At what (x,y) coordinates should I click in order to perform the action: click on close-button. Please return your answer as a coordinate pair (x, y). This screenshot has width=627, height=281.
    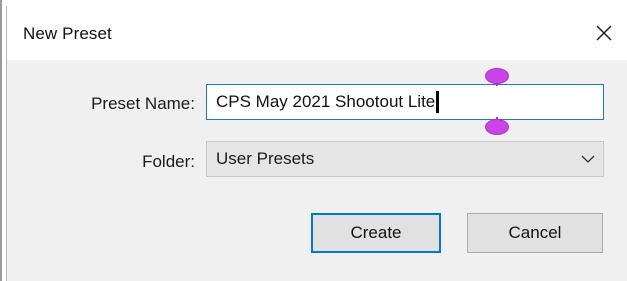
    Looking at the image, I should click on (604, 33).